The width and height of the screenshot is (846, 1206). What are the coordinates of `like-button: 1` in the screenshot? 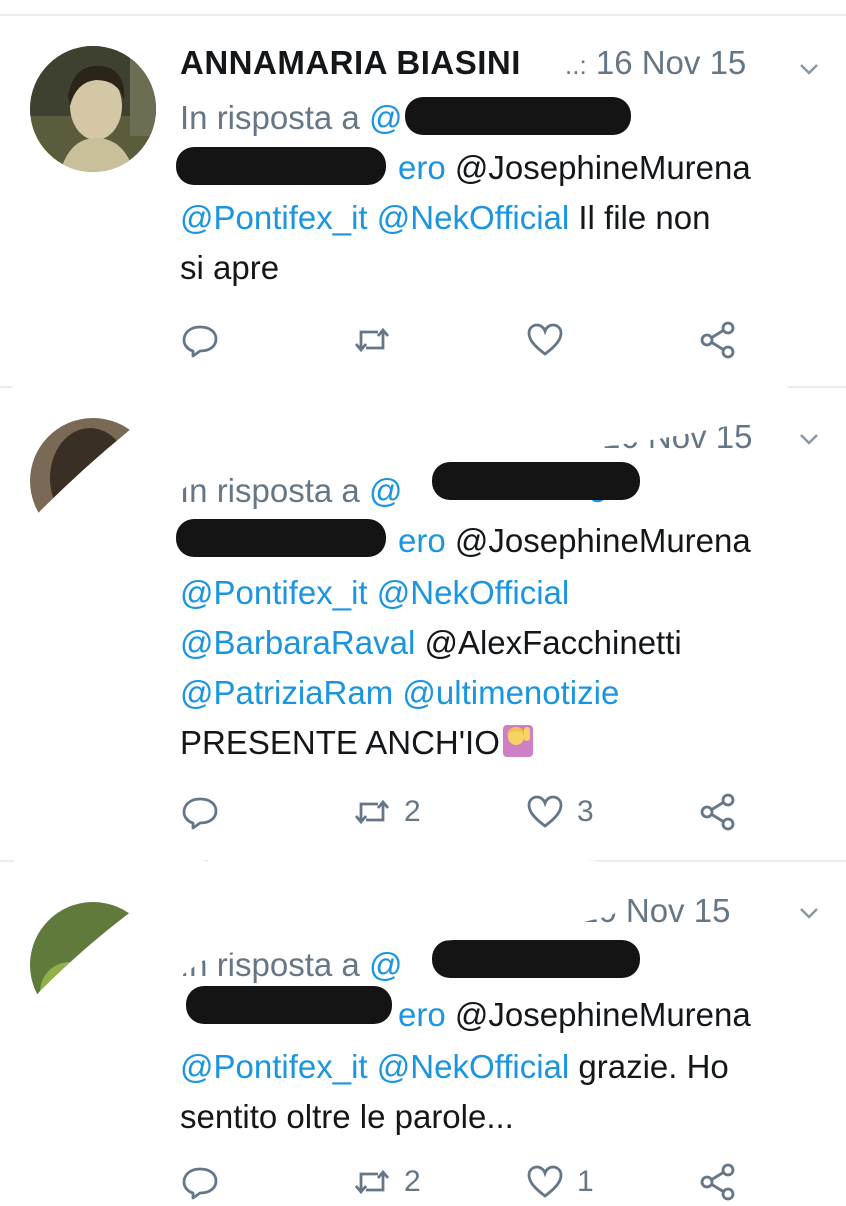 It's located at (559, 1182).